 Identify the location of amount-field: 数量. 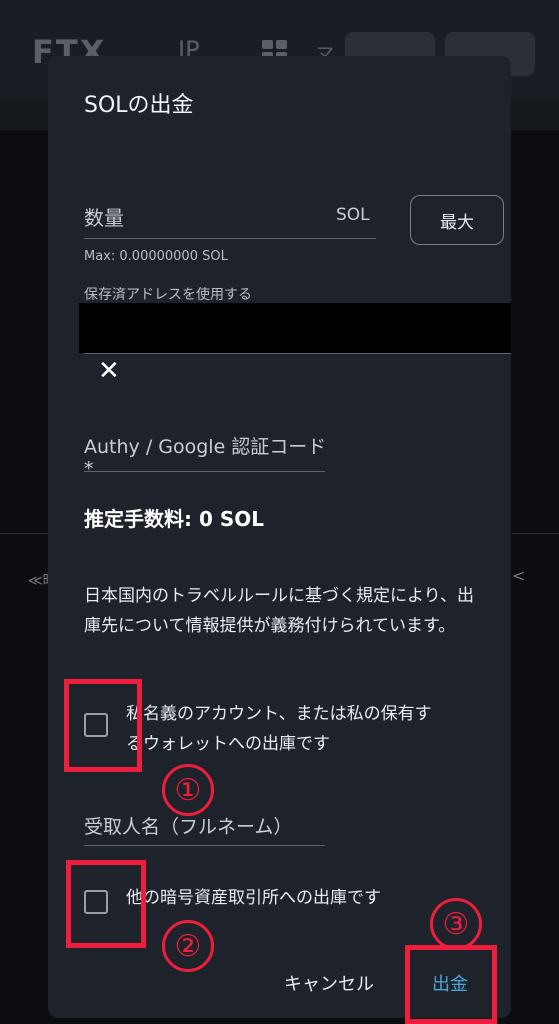
(104, 216).